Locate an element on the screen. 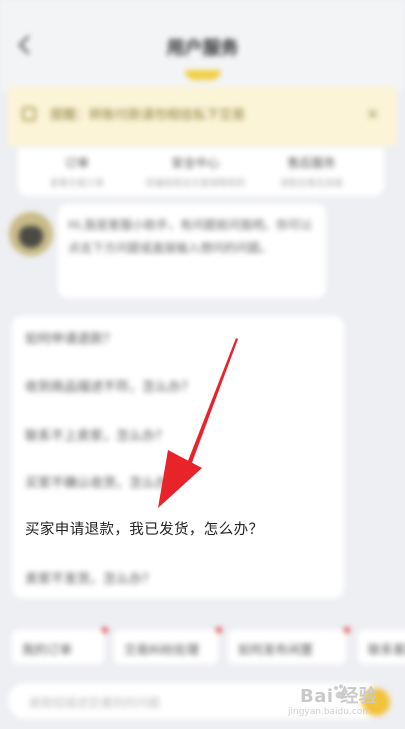 The image size is (405, 729). annotation-arrow-icon is located at coordinates (198, 423).